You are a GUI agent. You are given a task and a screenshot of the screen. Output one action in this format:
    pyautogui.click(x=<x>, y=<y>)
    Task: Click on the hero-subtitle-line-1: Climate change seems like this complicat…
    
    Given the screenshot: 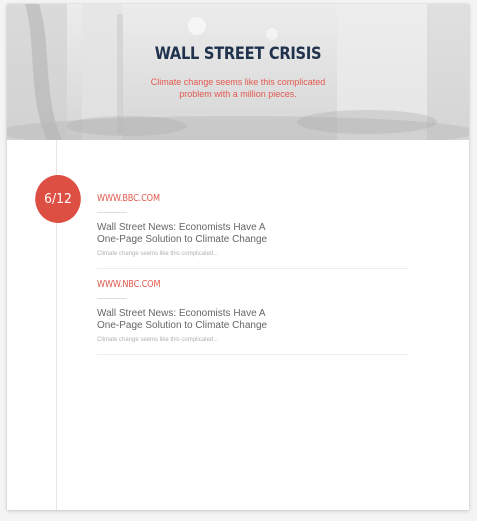 What is the action you would take?
    pyautogui.click(x=238, y=82)
    